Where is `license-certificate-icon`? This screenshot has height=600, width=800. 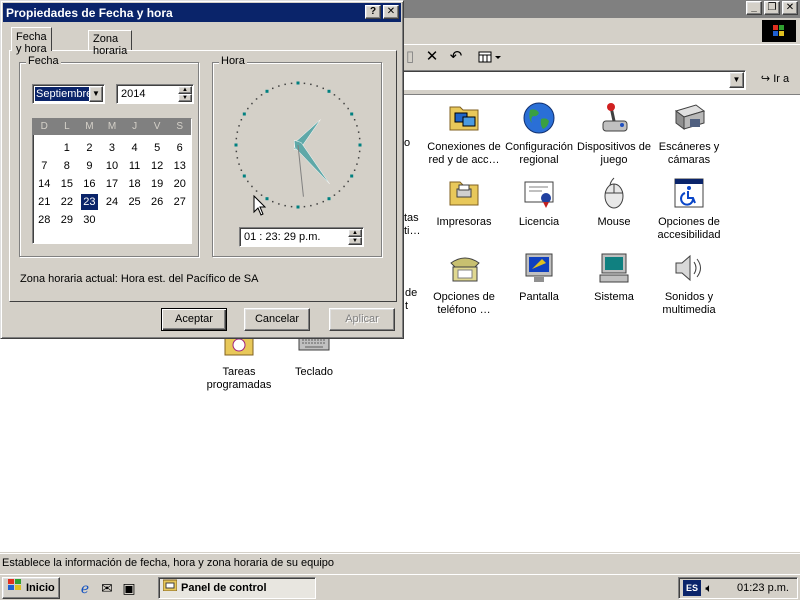
license-certificate-icon is located at coordinates (539, 193).